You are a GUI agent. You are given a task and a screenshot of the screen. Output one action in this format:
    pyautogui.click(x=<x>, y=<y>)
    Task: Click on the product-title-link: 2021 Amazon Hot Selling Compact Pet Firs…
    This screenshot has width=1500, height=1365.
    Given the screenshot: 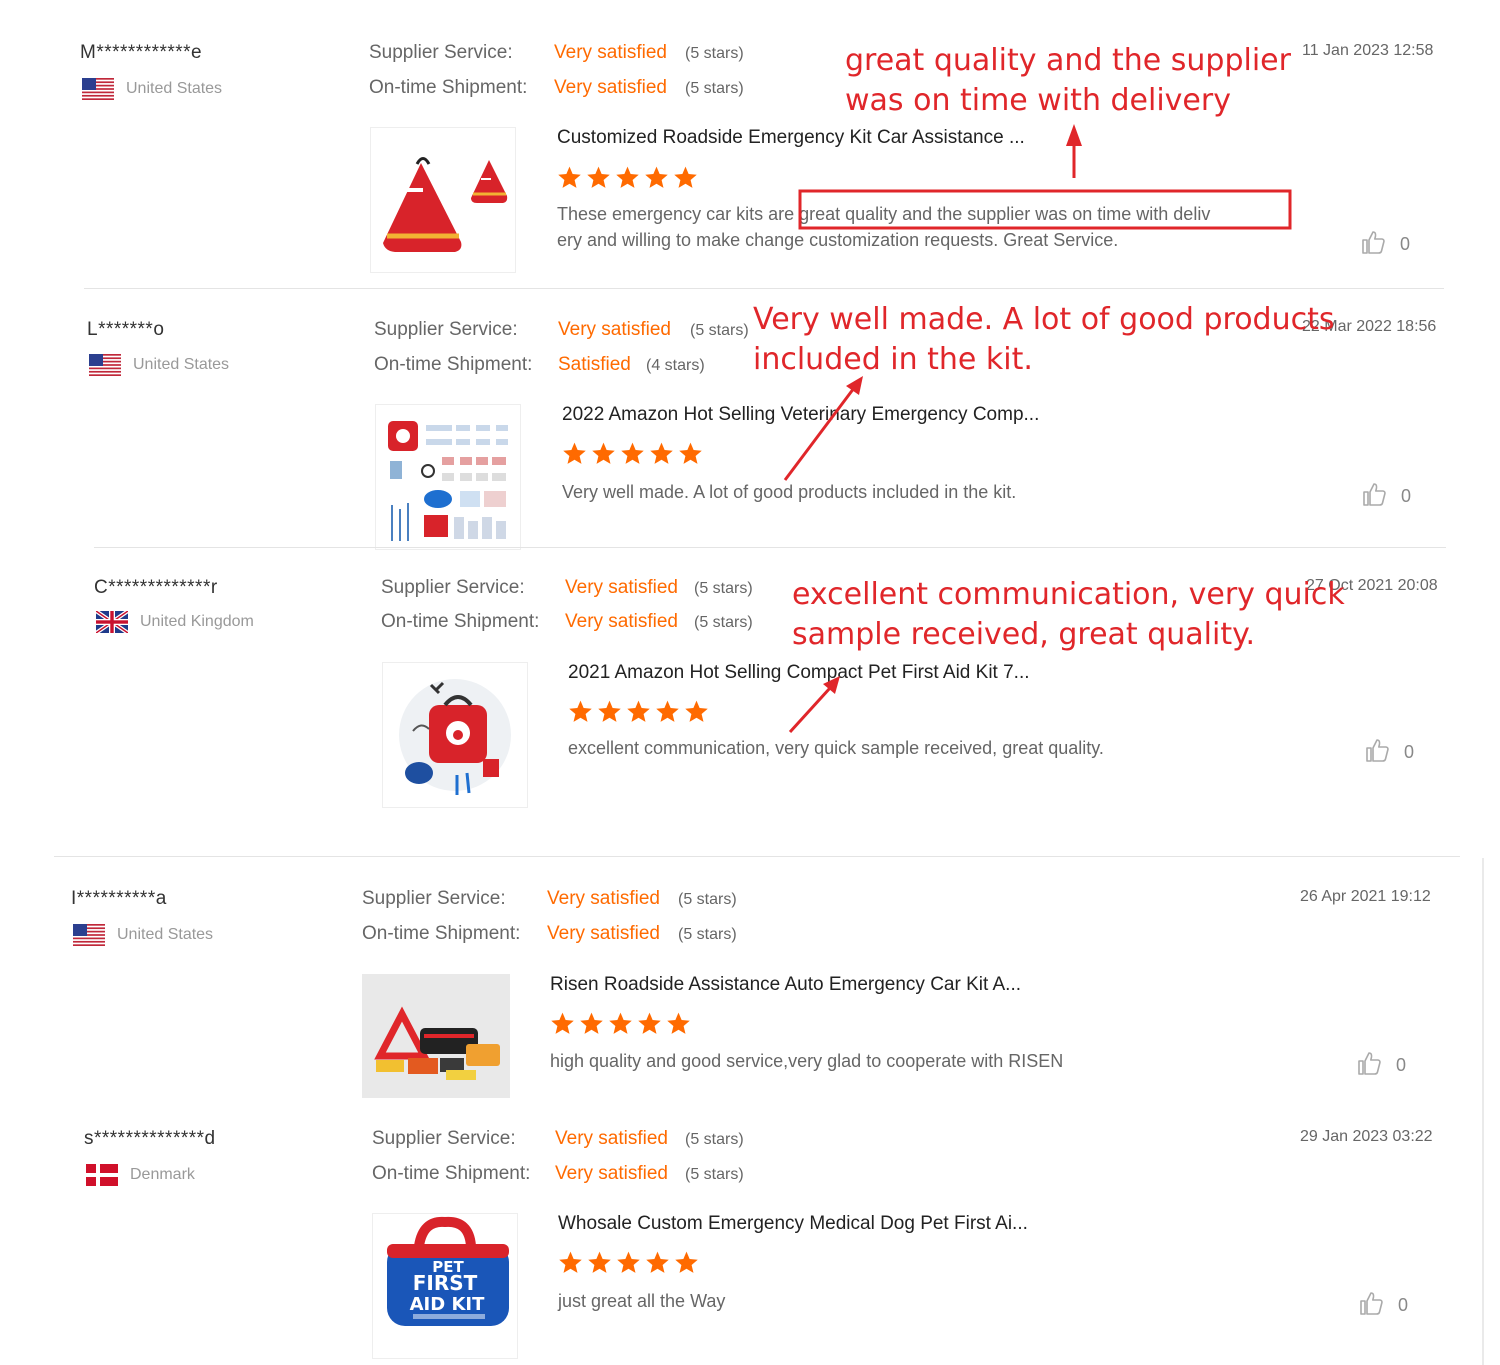 What is the action you would take?
    pyautogui.click(x=799, y=673)
    